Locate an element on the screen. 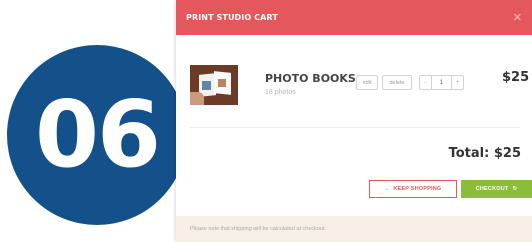 This screenshot has width=532, height=242. refresh-icon: ↻ is located at coordinates (515, 189).